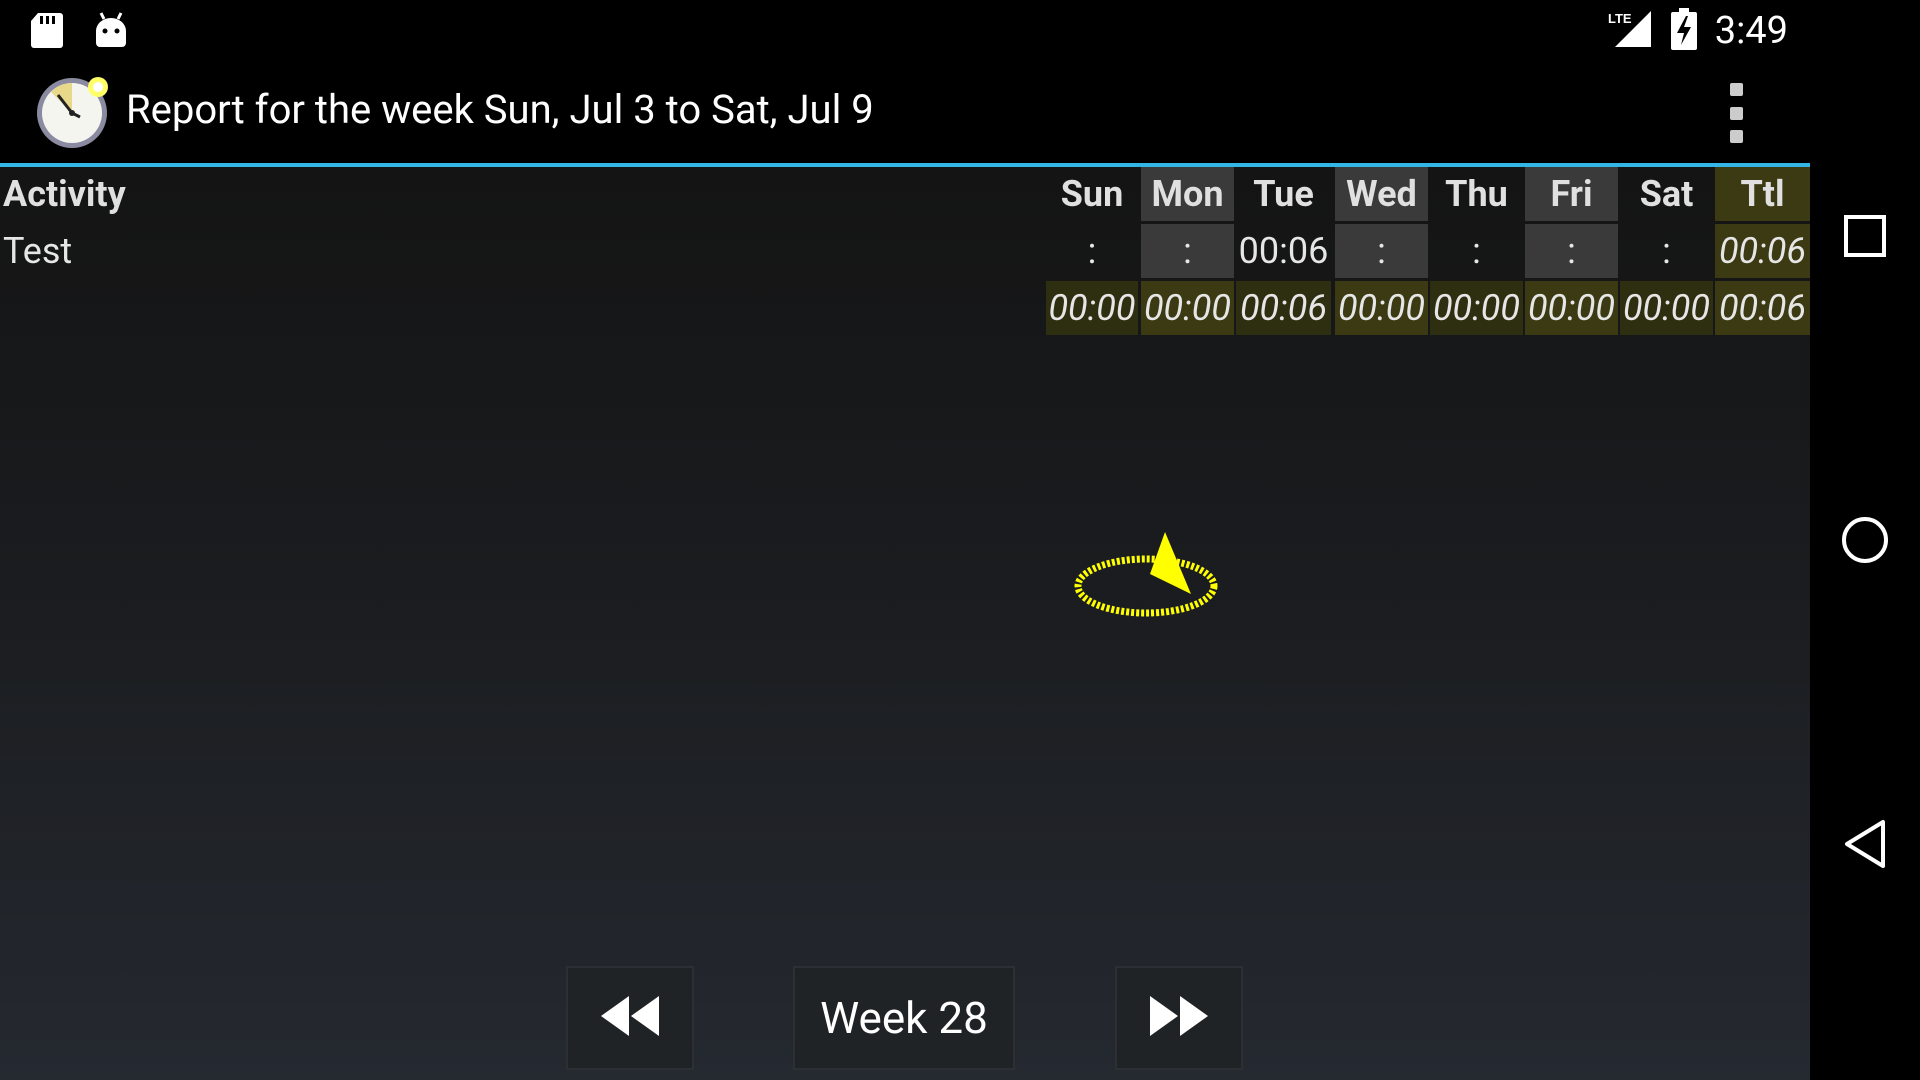  I want to click on day-header-sat: Sat, so click(1666, 194).